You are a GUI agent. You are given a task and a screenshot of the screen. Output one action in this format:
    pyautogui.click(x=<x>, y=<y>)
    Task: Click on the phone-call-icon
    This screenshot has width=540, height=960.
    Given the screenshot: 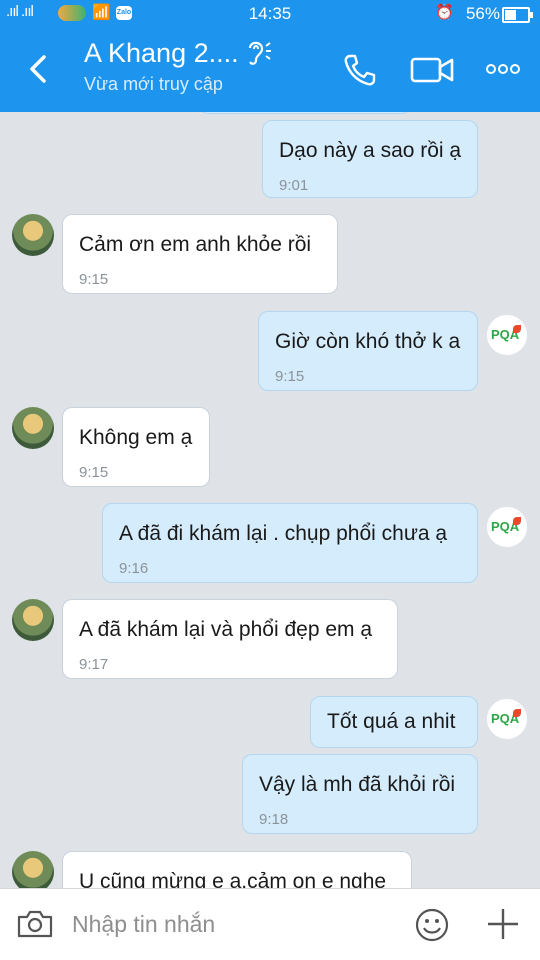 What is the action you would take?
    pyautogui.click(x=360, y=70)
    